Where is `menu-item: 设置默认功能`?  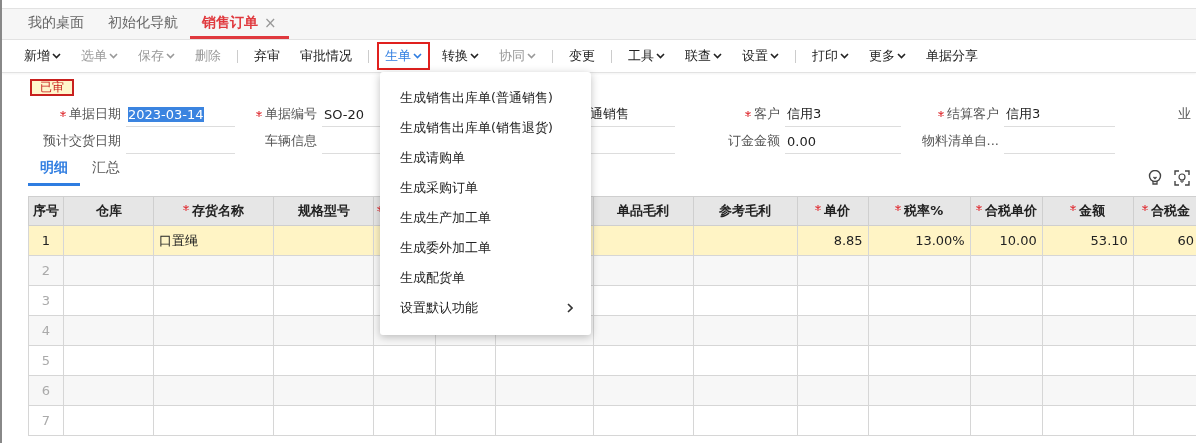 menu-item: 设置默认功能 is located at coordinates (485, 308).